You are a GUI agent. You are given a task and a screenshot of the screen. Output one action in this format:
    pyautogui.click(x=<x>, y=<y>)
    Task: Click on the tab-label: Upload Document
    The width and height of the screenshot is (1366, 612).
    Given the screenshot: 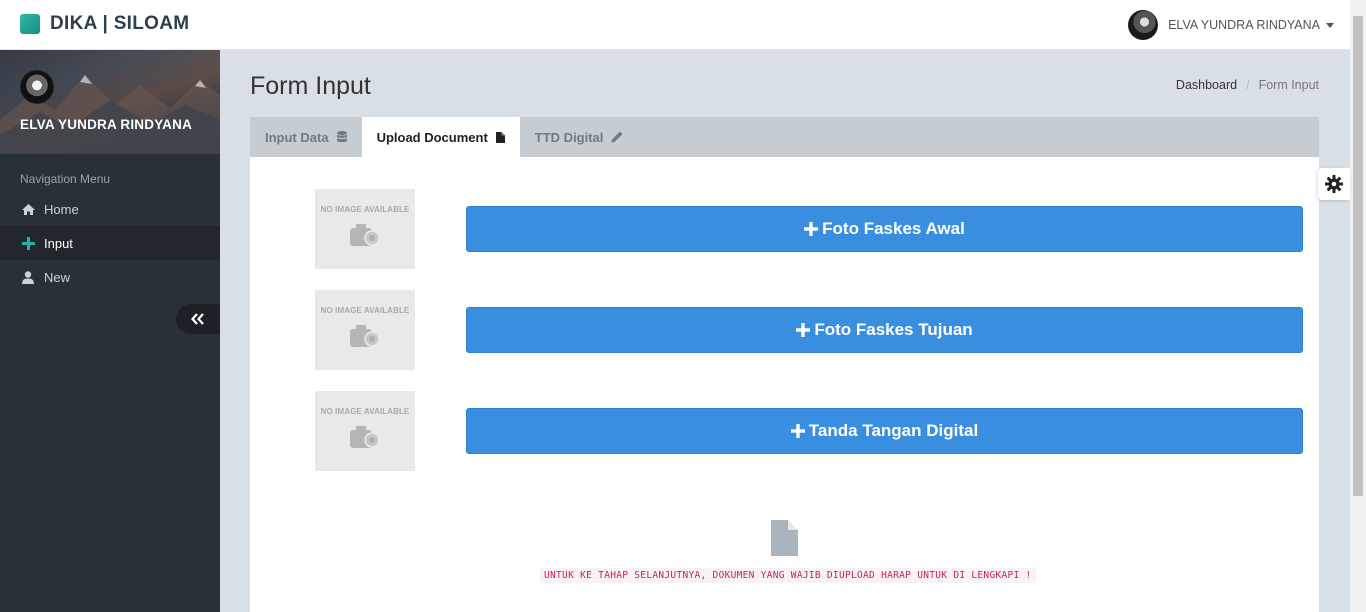 What is the action you would take?
    pyautogui.click(x=432, y=137)
    